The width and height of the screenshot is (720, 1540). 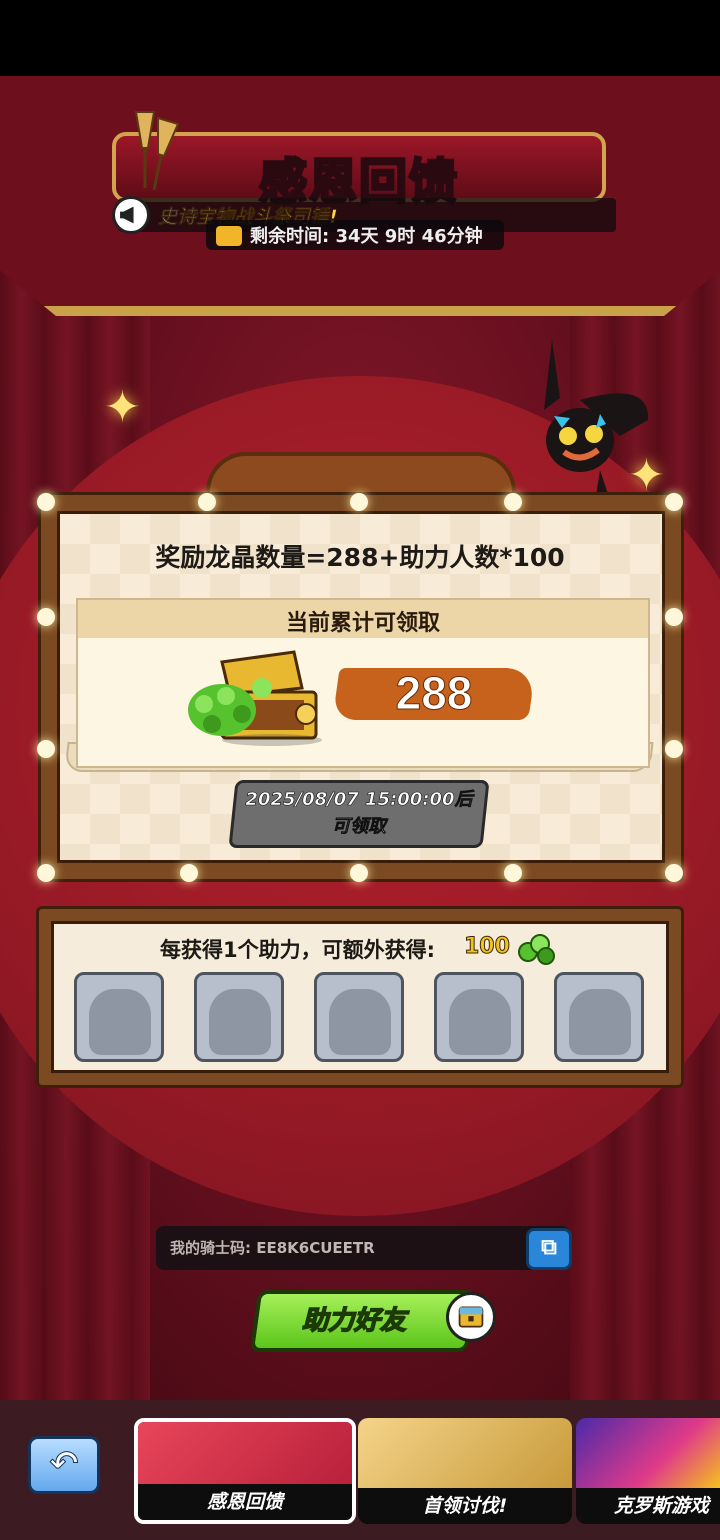 I want to click on back-arrow-icon: ↶, so click(x=64, y=1464).